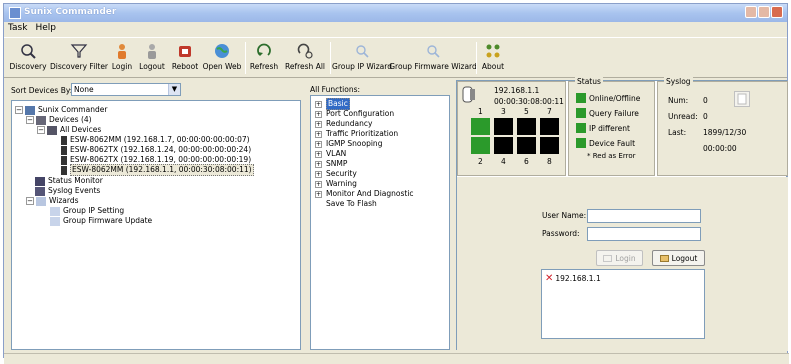 This screenshot has height=364, width=791. I want to click on status-swatch, so click(581, 143).